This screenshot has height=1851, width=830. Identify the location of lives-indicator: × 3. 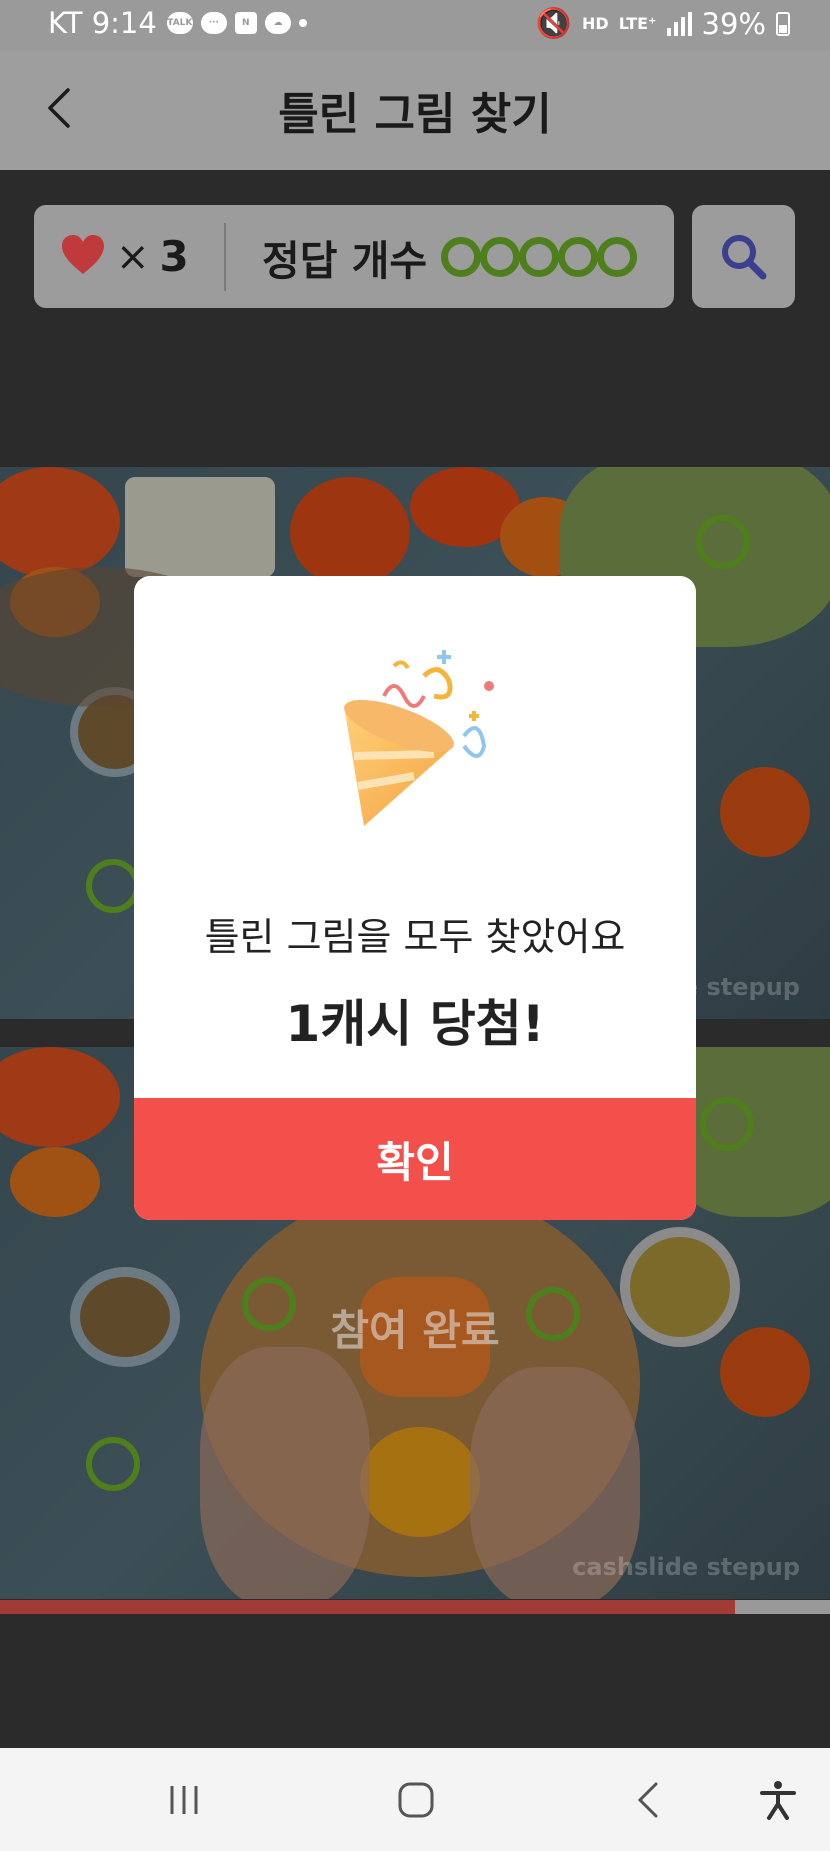
(129, 256).